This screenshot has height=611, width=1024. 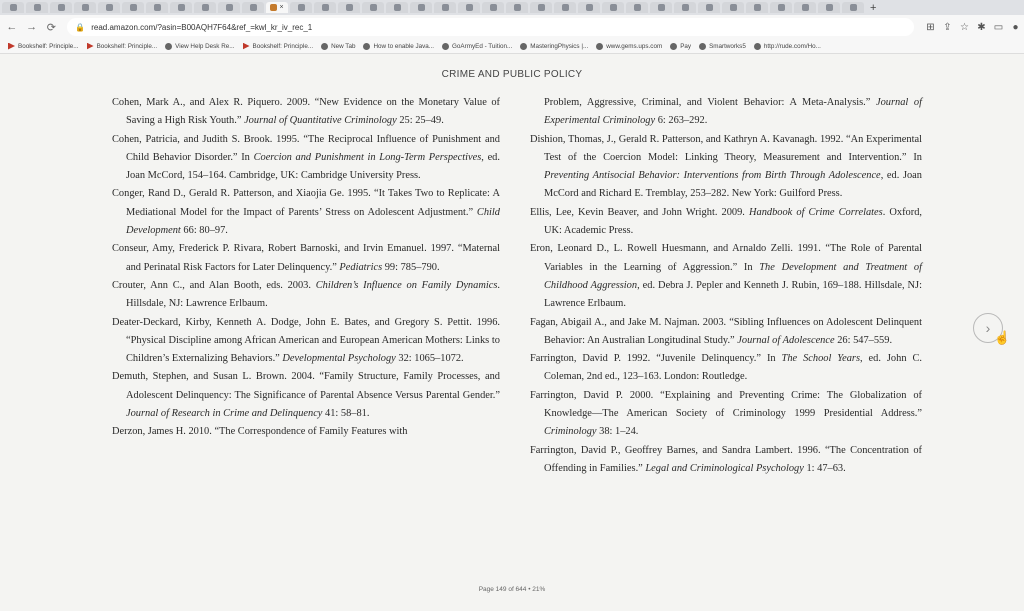 What do you see at coordinates (338, 46) in the screenshot?
I see `bookmark-item: New Tab` at bounding box center [338, 46].